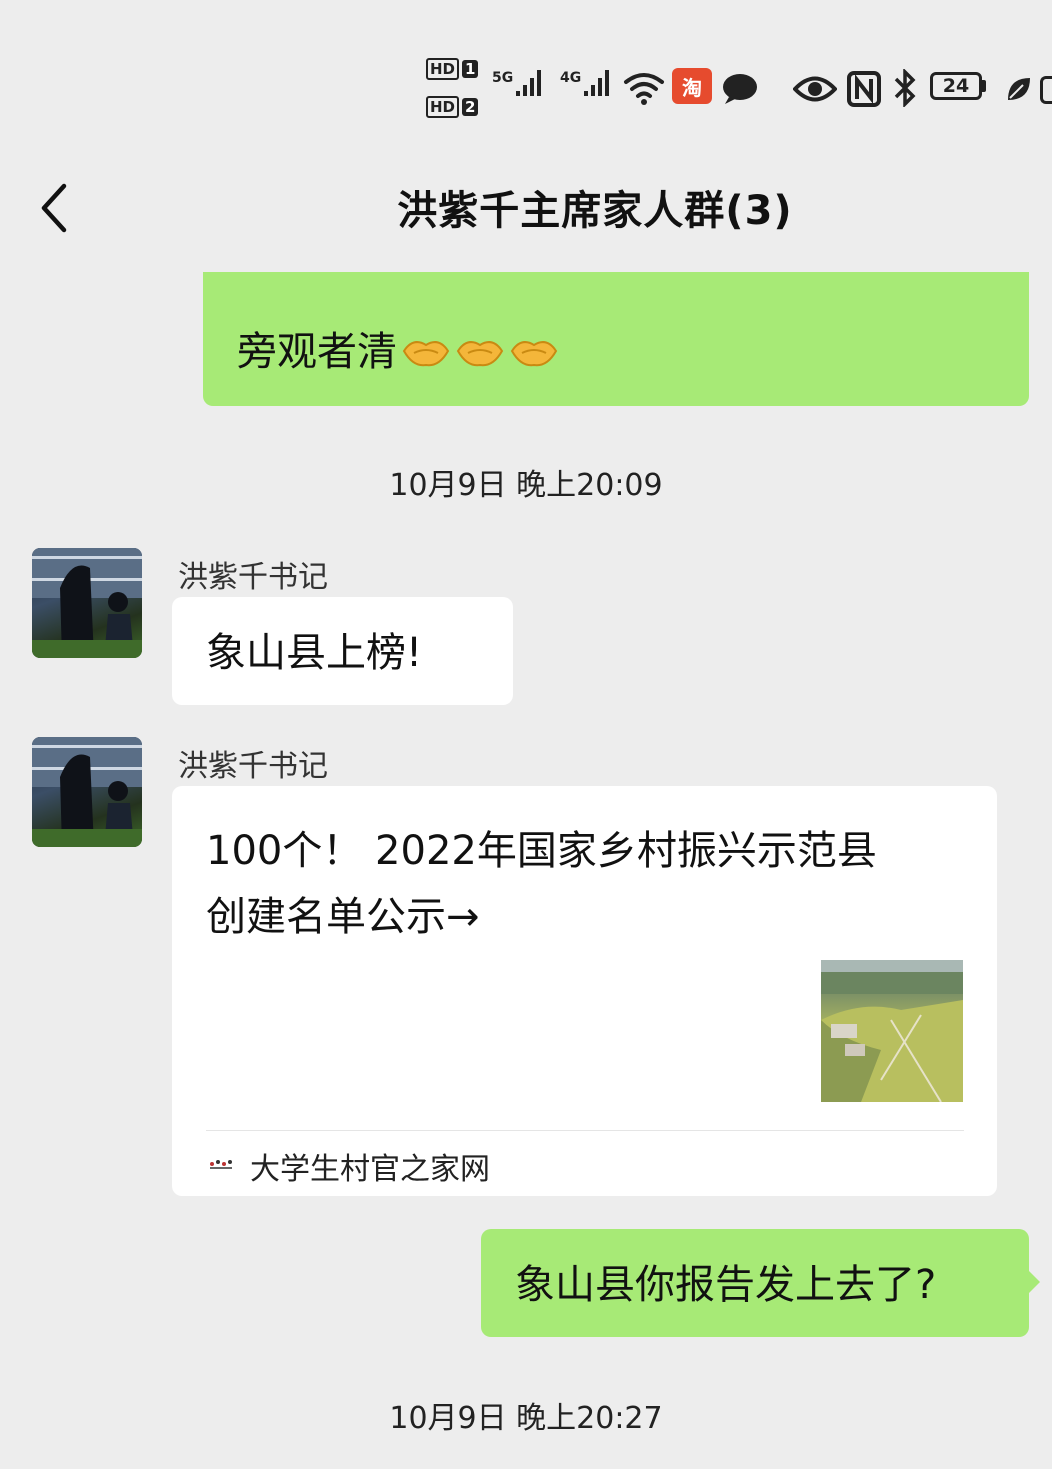 The width and height of the screenshot is (1052, 1469). What do you see at coordinates (221, 1163) in the screenshot?
I see `source-logo-icon` at bounding box center [221, 1163].